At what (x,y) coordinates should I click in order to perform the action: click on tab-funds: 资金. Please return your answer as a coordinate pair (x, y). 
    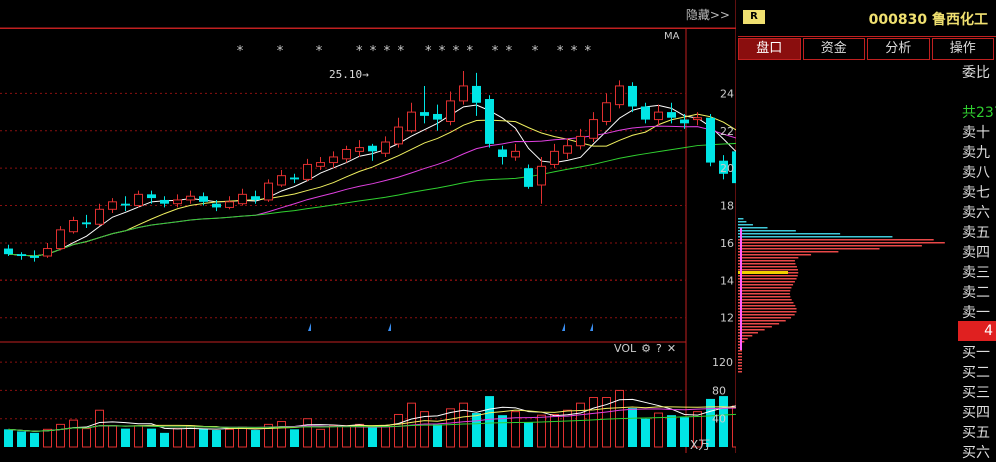
    Looking at the image, I should click on (833, 49).